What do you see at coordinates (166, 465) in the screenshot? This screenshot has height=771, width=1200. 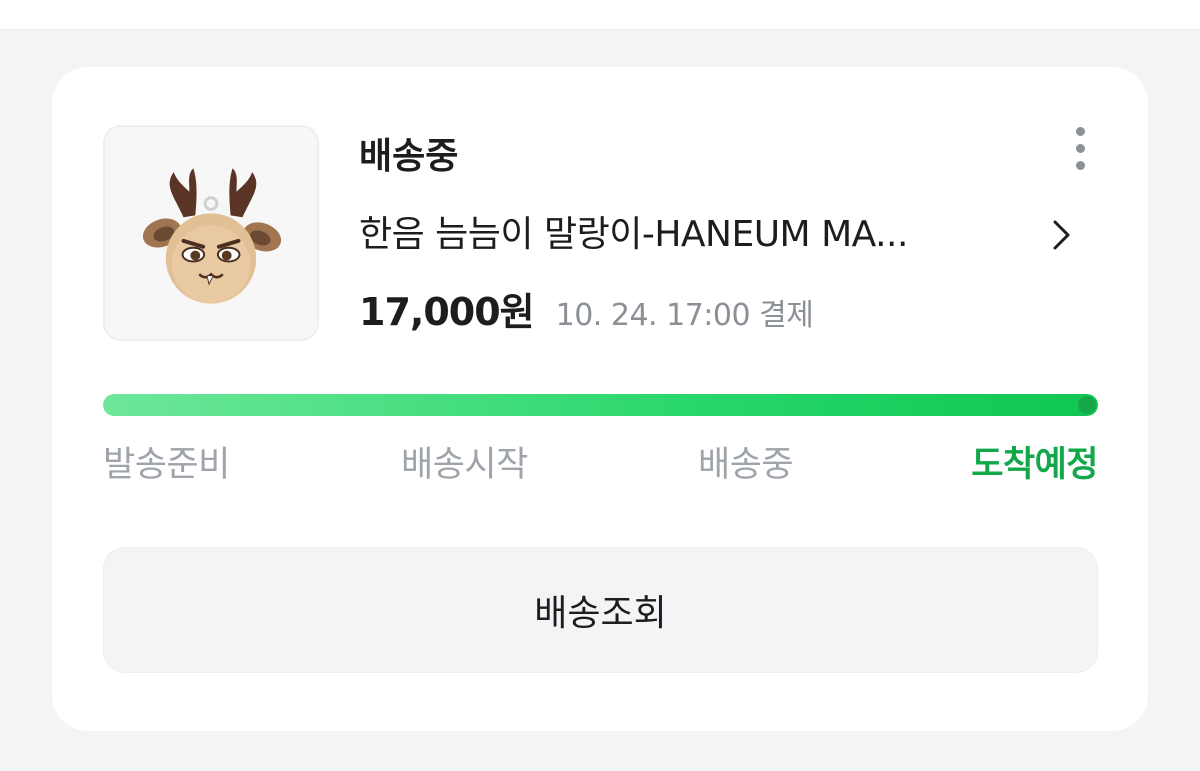 I see `step-preparing: 발송준비` at bounding box center [166, 465].